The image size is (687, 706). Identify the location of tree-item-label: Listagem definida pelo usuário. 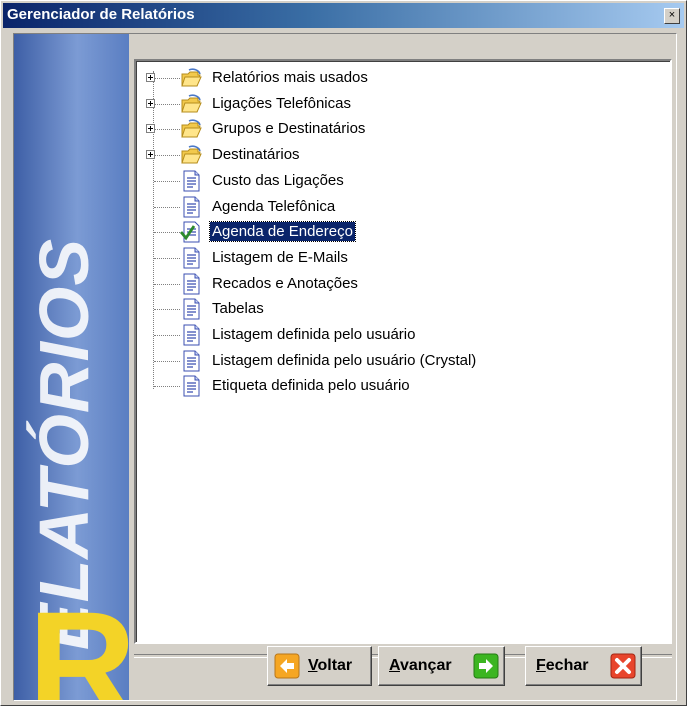
(314, 334).